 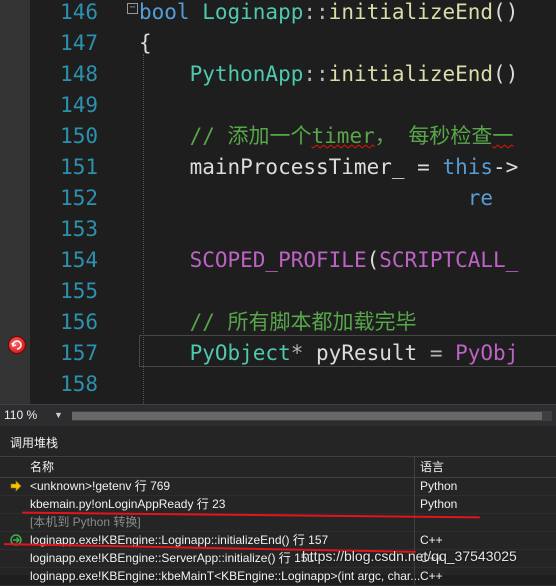 I want to click on code-line: 154 SCOPED_PROFILE(SCRIPTCALL_, so click(x=278, y=260).